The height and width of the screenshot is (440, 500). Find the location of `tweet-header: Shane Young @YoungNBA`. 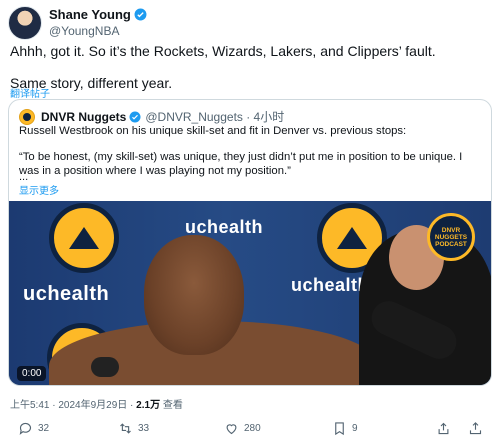

tweet-header: Shane Young @YoungNBA is located at coordinates (77, 23).